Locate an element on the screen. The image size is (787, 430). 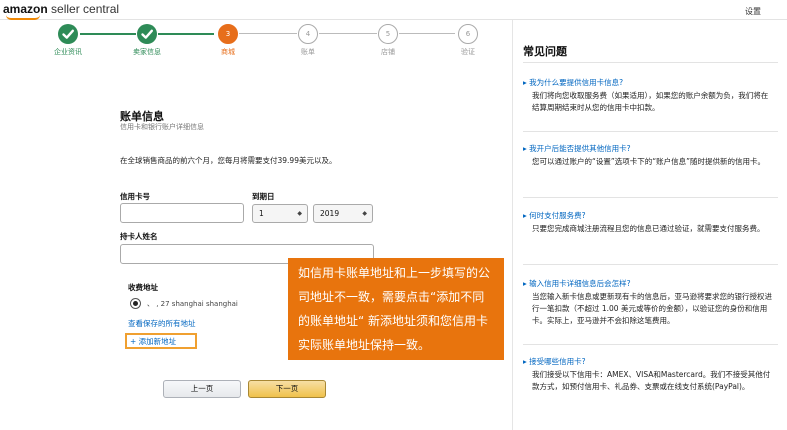
expiry-year-select: 2019 ◆ is located at coordinates (343, 213).